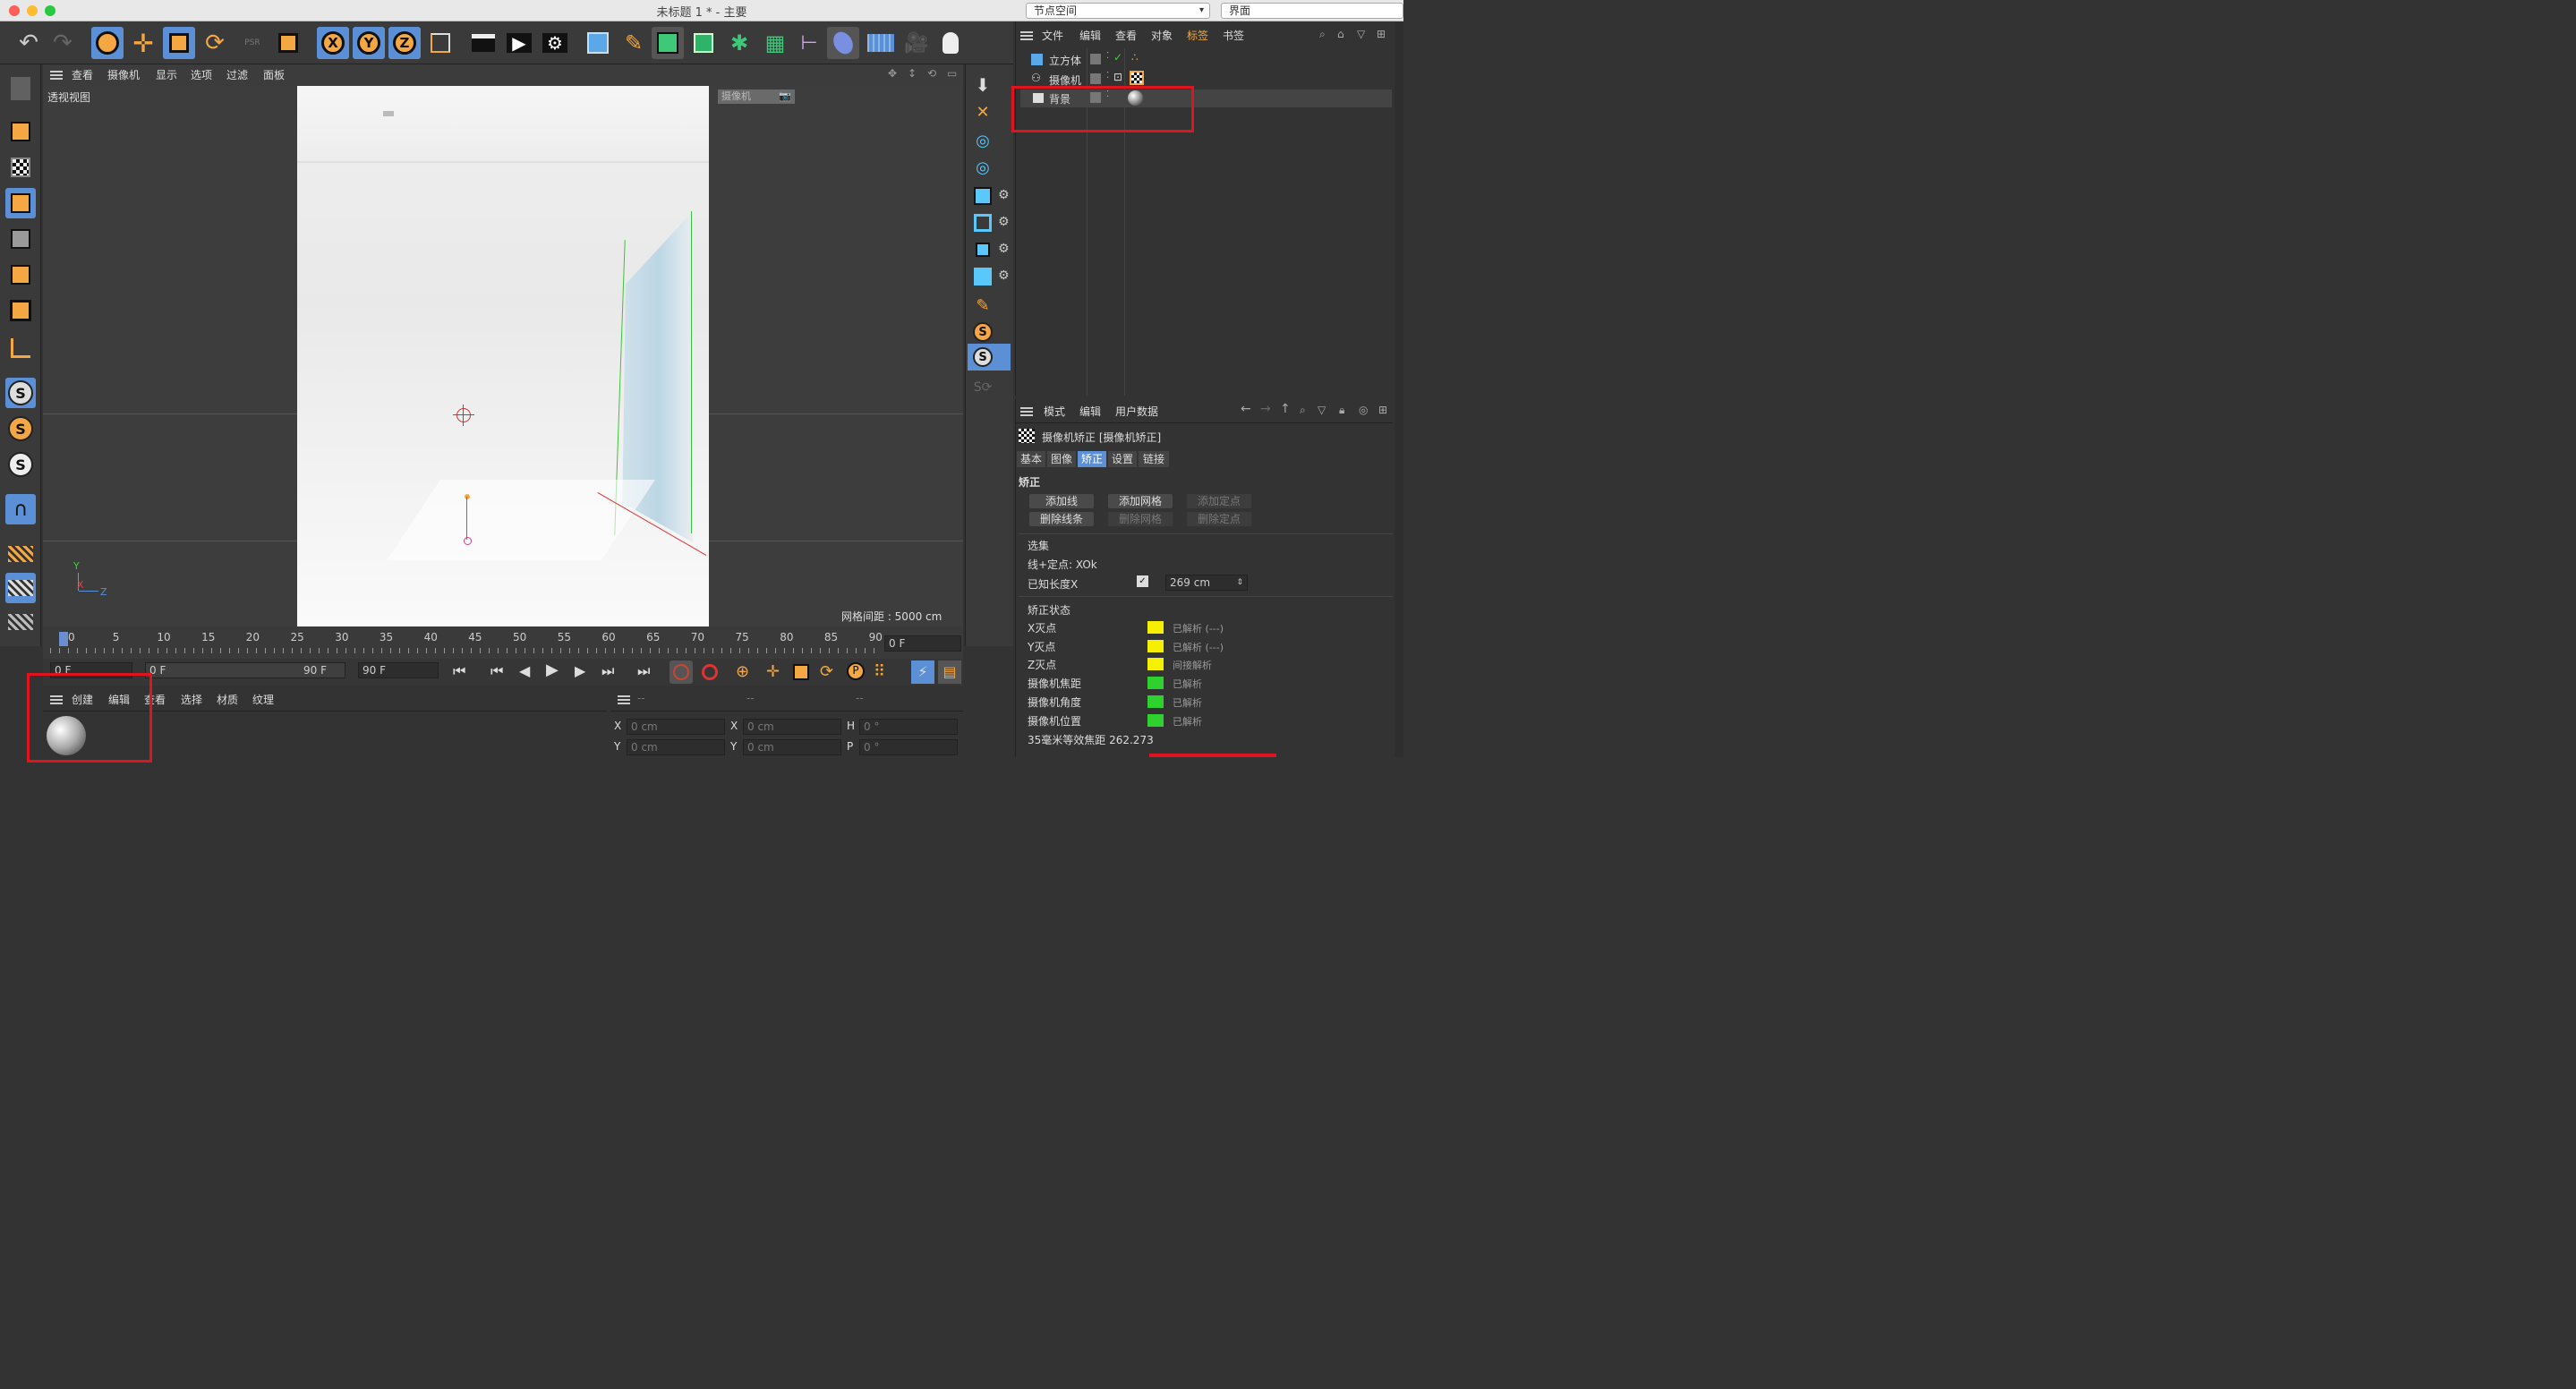 The height and width of the screenshot is (1389, 2576). What do you see at coordinates (809, 43) in the screenshot?
I see `deformer-button: ⊢` at bounding box center [809, 43].